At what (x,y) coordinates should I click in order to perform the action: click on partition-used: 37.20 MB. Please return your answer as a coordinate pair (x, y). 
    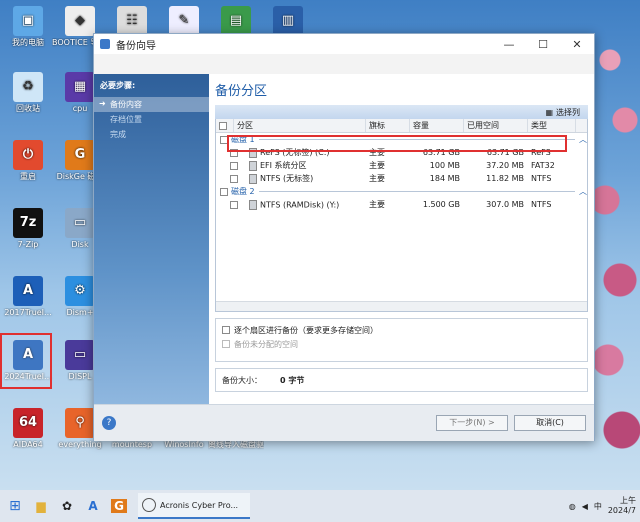
    Looking at the image, I should click on (505, 165).